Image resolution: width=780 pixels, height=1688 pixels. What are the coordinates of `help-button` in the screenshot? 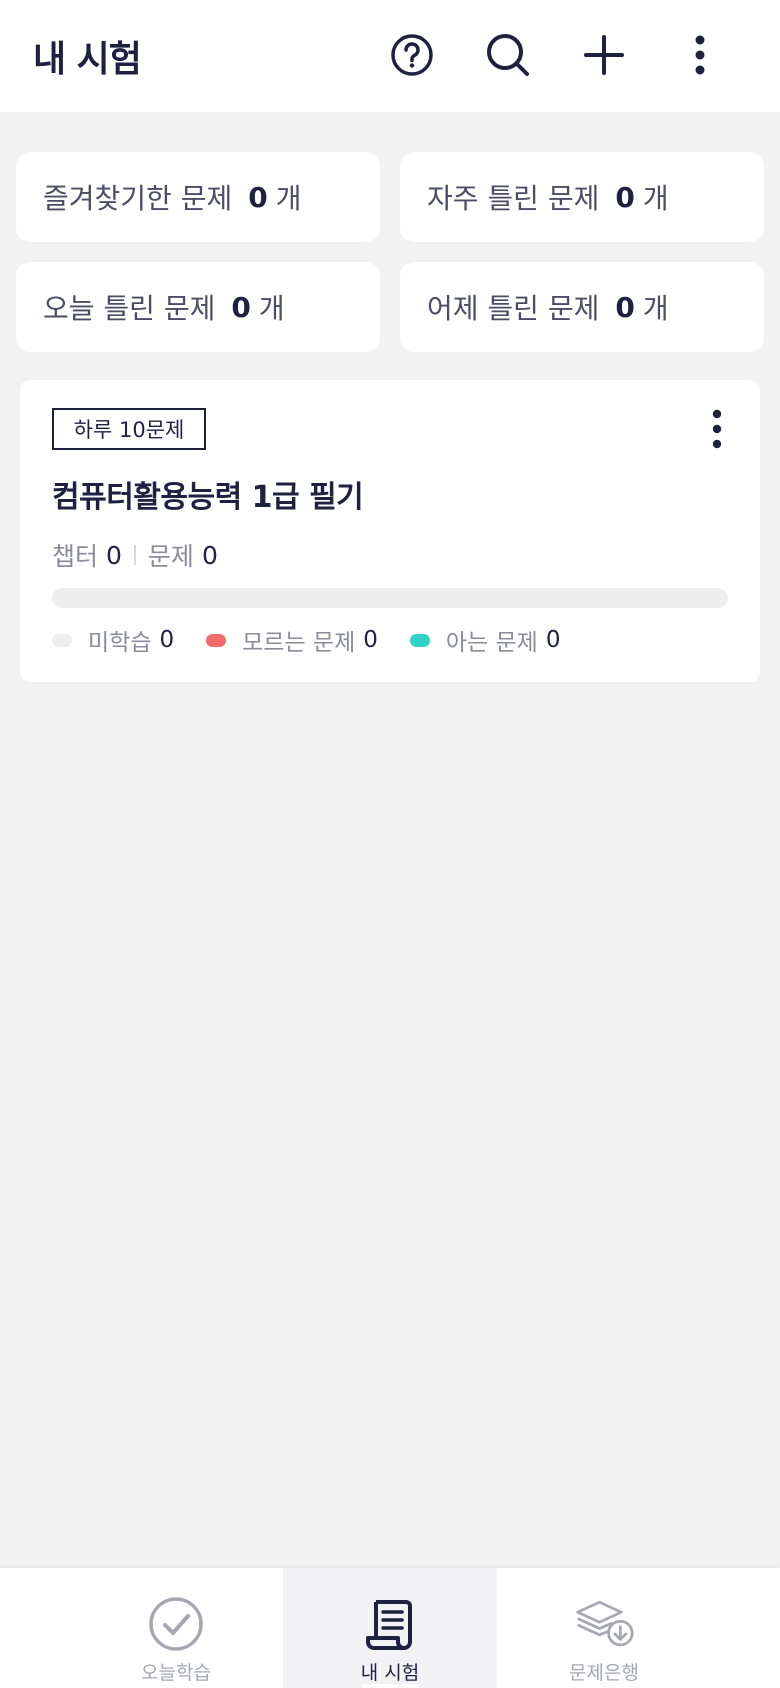 It's located at (412, 55).